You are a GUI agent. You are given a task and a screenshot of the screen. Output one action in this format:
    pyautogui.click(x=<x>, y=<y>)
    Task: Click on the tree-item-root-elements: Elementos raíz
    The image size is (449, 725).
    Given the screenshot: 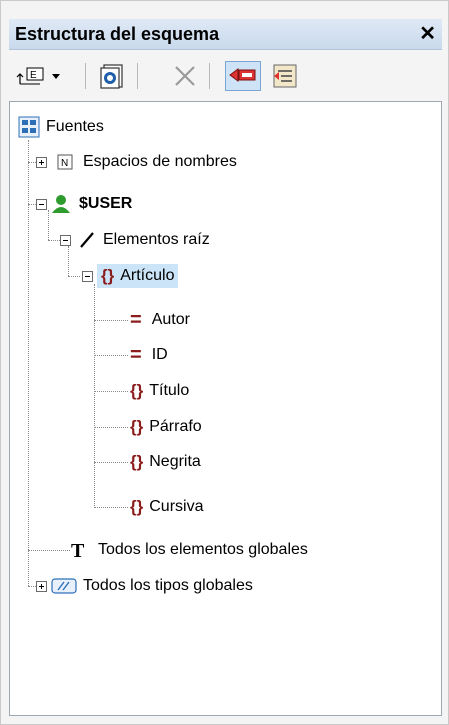 What is the action you would take?
    pyautogui.click(x=135, y=240)
    